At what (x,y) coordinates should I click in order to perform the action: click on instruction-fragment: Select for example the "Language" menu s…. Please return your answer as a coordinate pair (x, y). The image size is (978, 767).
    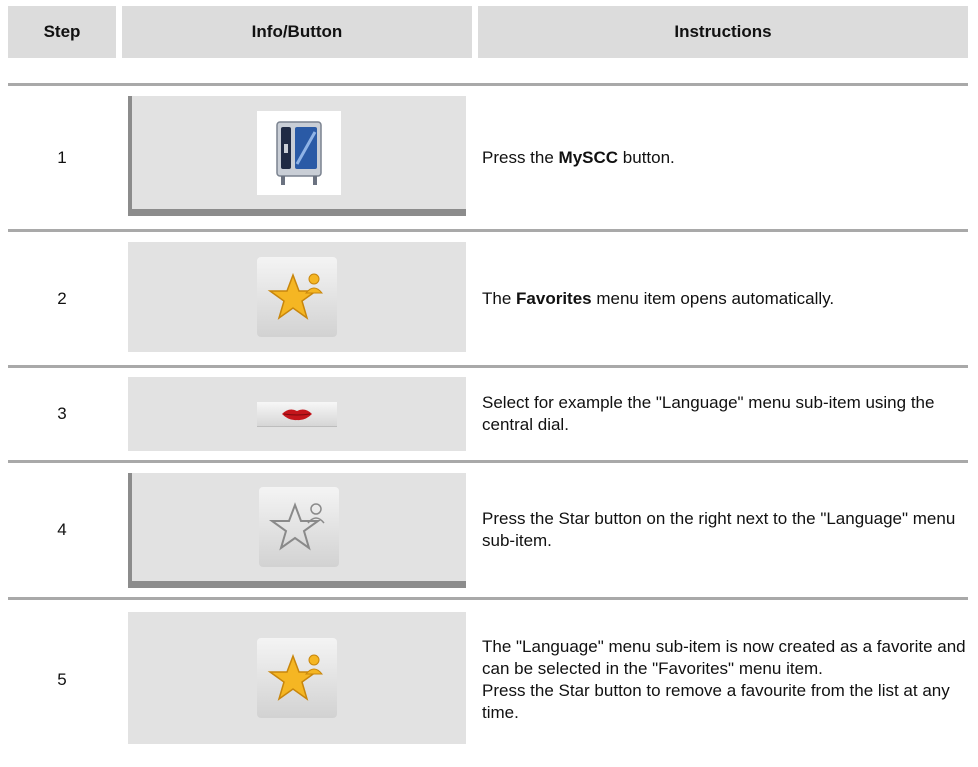
    Looking at the image, I should click on (708, 413).